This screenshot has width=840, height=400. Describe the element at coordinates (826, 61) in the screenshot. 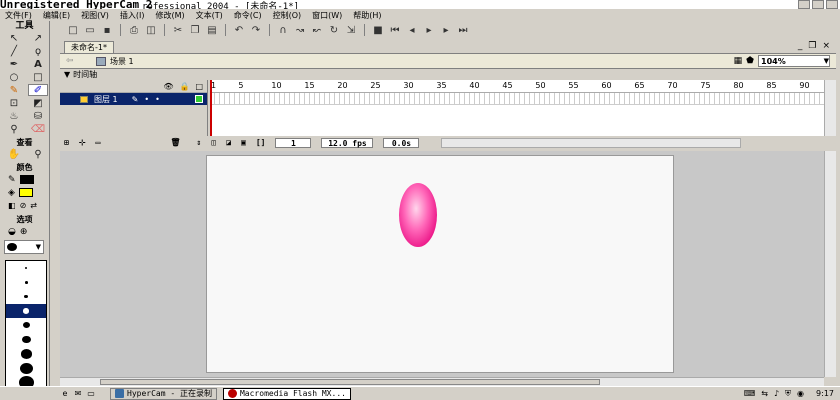

I see `chevron-down-icon: ▼` at that location.